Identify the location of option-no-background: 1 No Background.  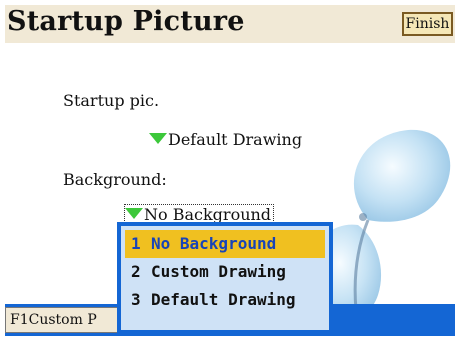
(225, 244).